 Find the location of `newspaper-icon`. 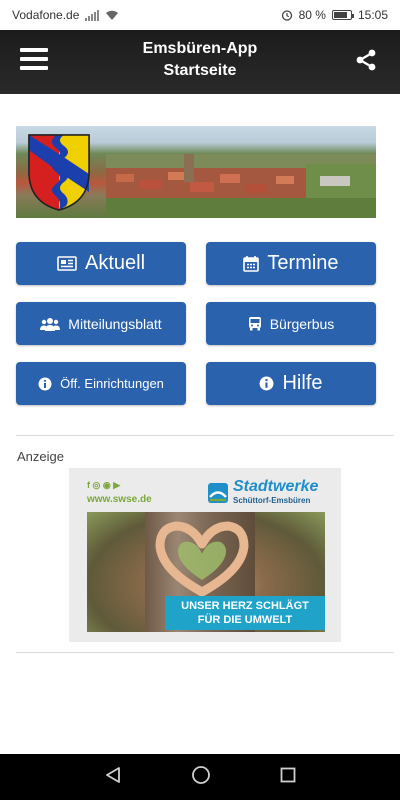

newspaper-icon is located at coordinates (67, 263).